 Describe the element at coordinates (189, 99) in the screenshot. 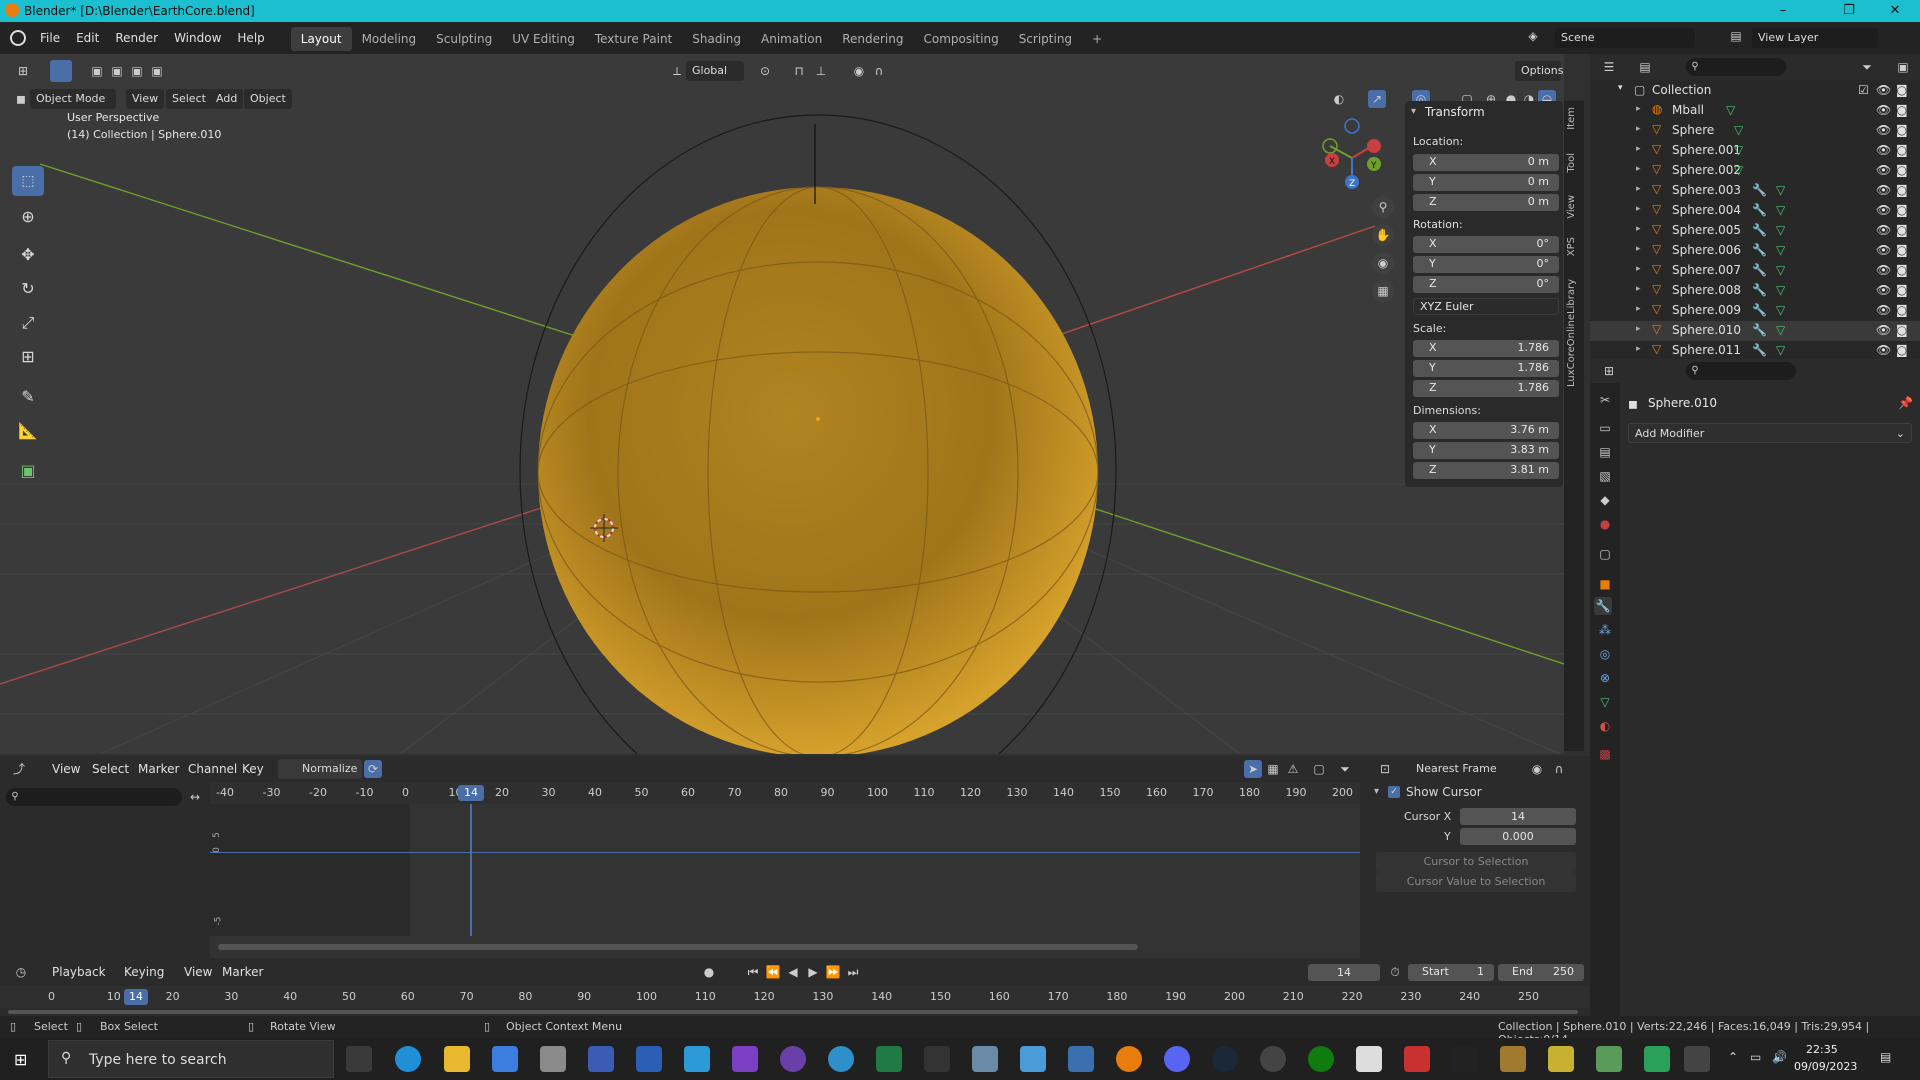

I see `viewport-menu-select: Select` at that location.